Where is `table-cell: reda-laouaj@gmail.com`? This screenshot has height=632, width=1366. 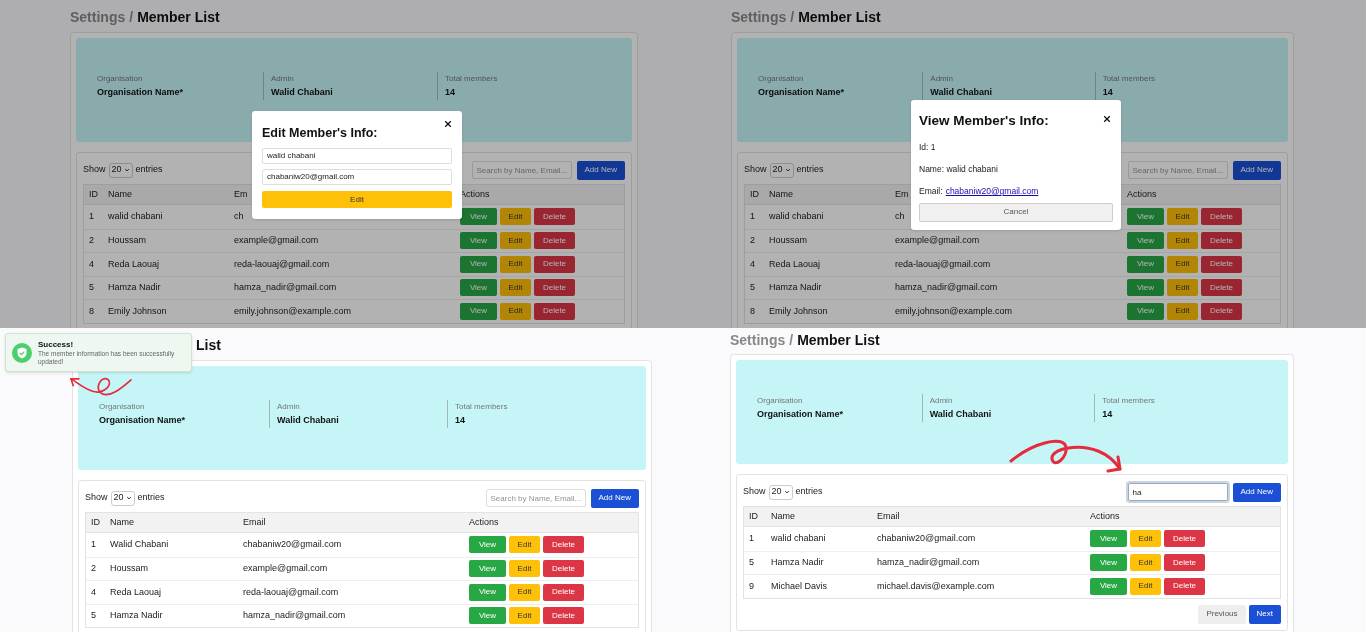 table-cell: reda-laouaj@gmail.com is located at coordinates (282, 264).